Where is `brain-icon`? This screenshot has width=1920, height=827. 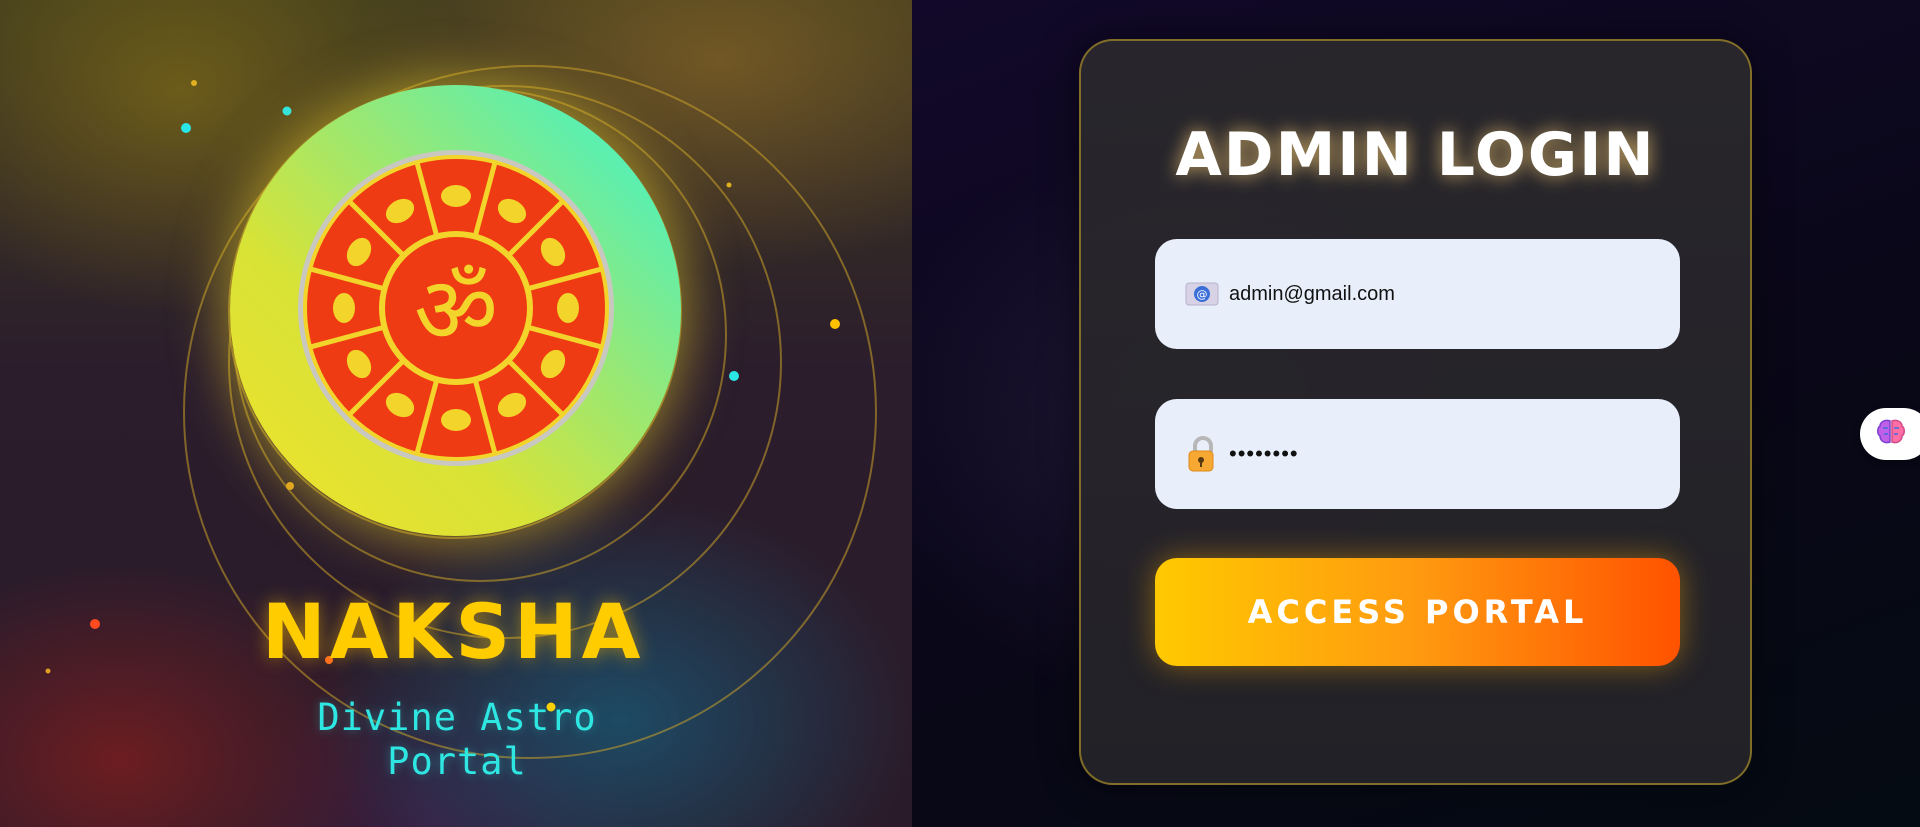
brain-icon is located at coordinates (1891, 434).